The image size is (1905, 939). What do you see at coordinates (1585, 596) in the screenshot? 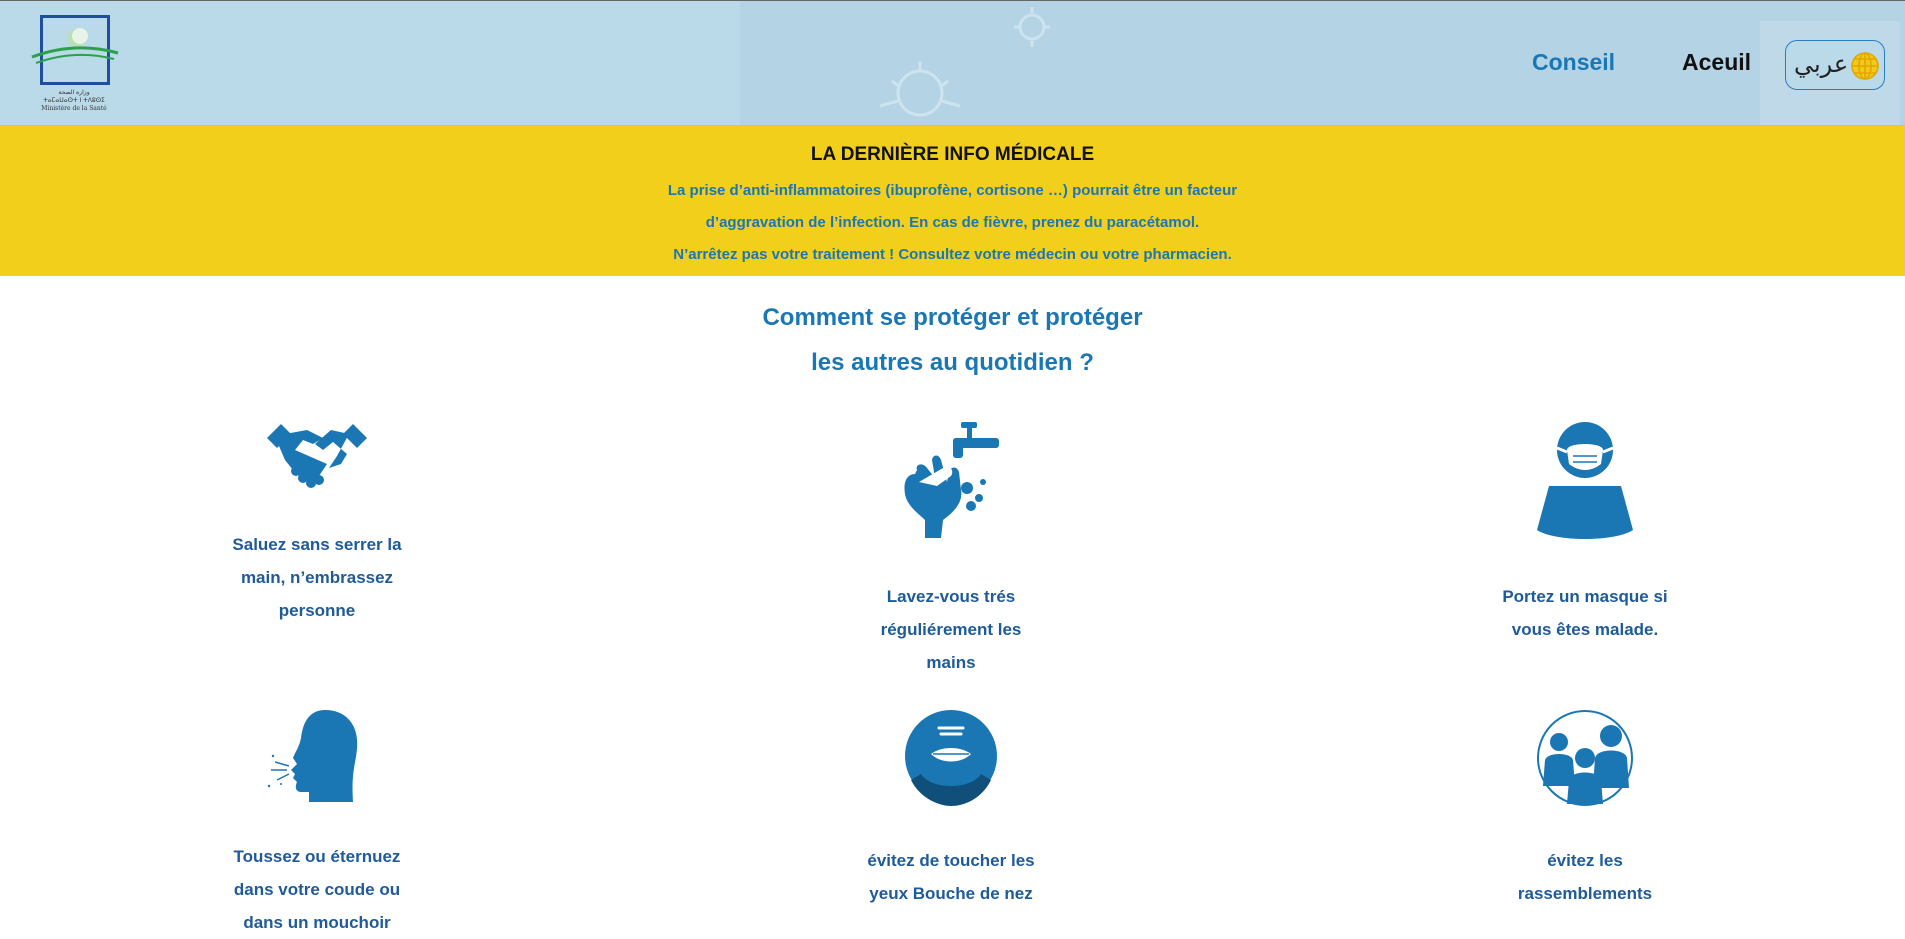
I see `tip-text-line: Portez un masque si` at bounding box center [1585, 596].